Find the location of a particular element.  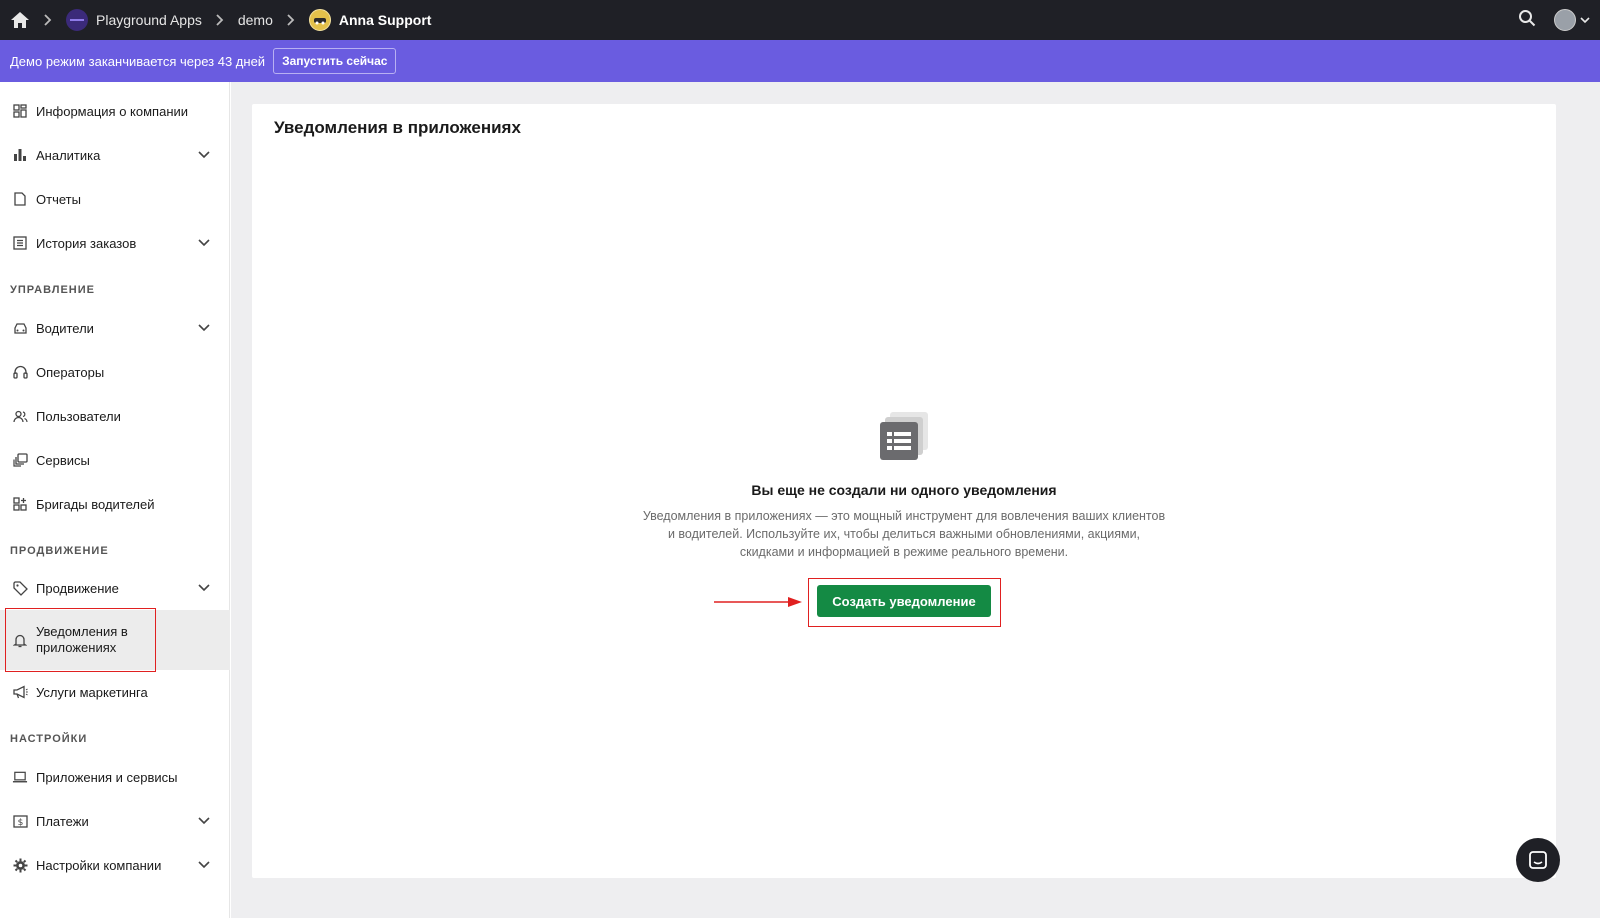

breadcrumb-label: Playground Apps is located at coordinates (149, 20).